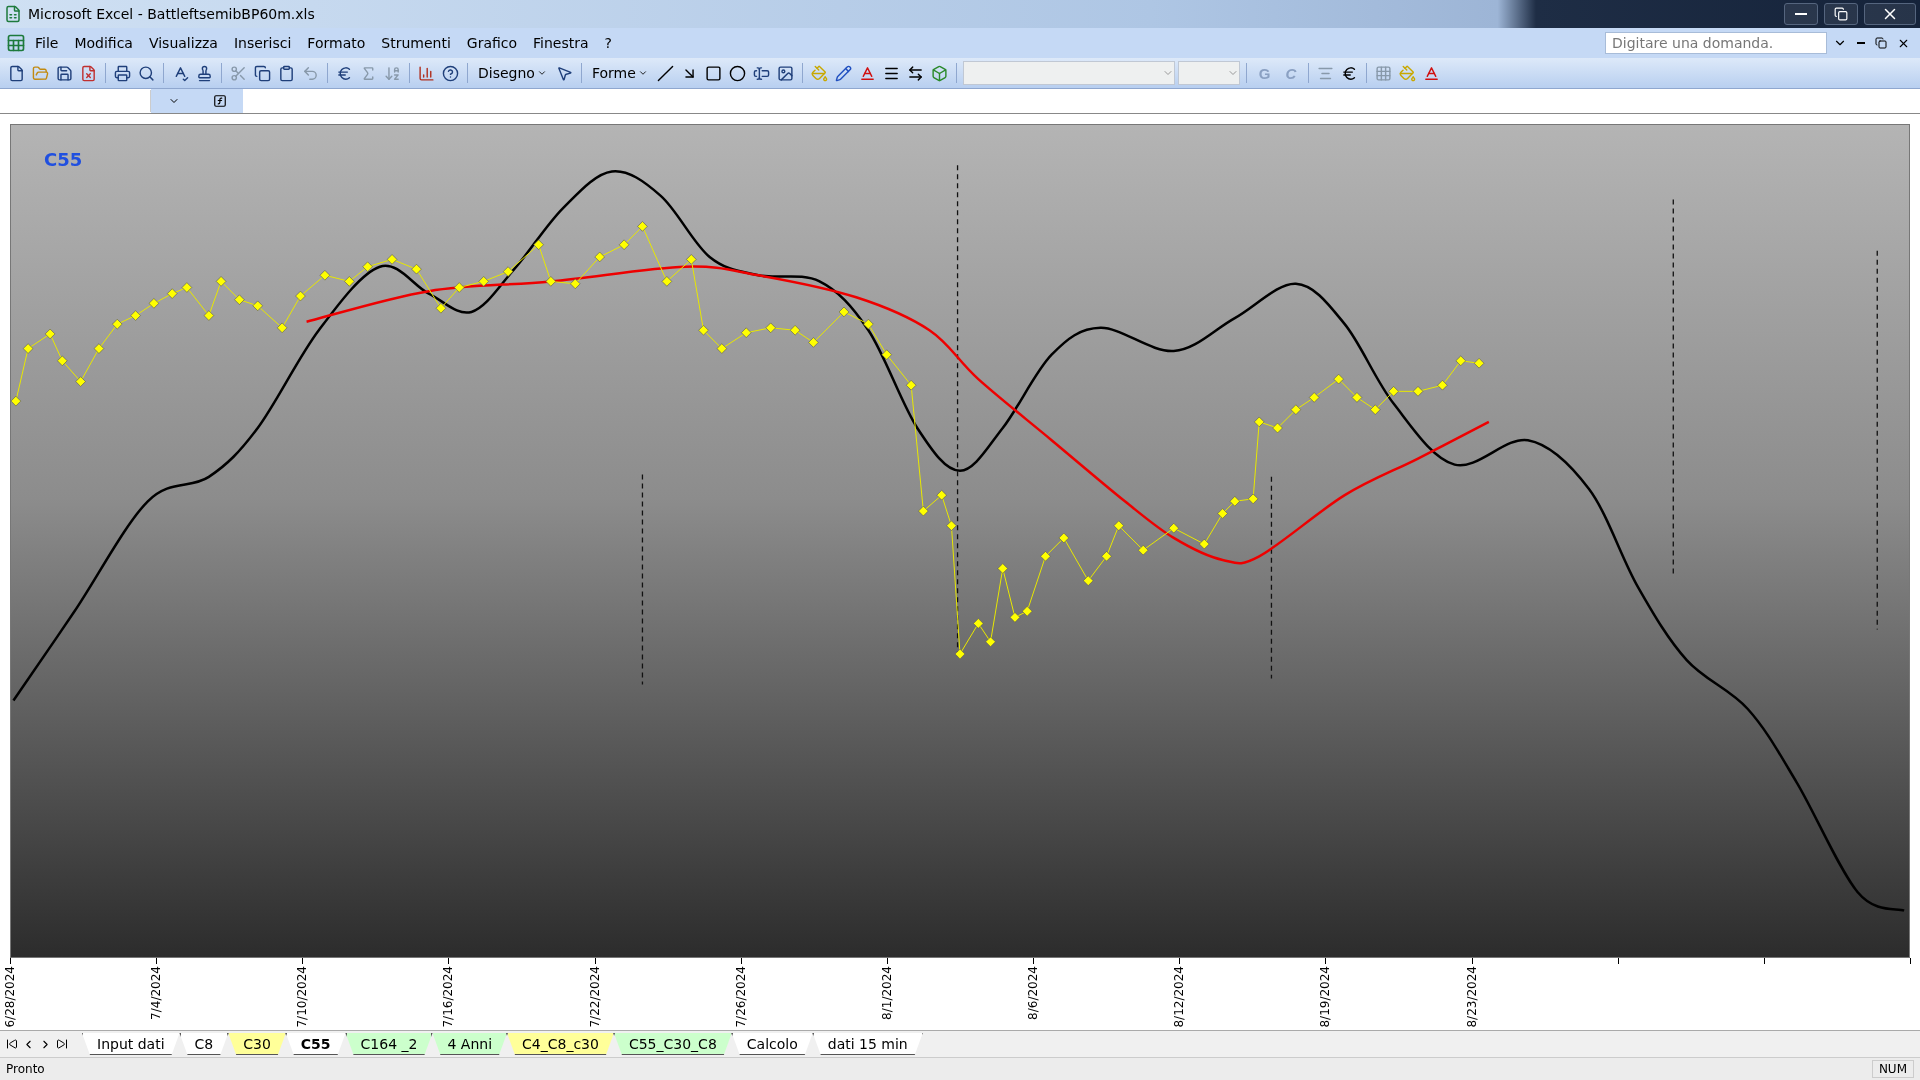 Image resolution: width=1920 pixels, height=1080 pixels. What do you see at coordinates (470, 1044) in the screenshot?
I see `sheet-tab: 4 Anni` at bounding box center [470, 1044].